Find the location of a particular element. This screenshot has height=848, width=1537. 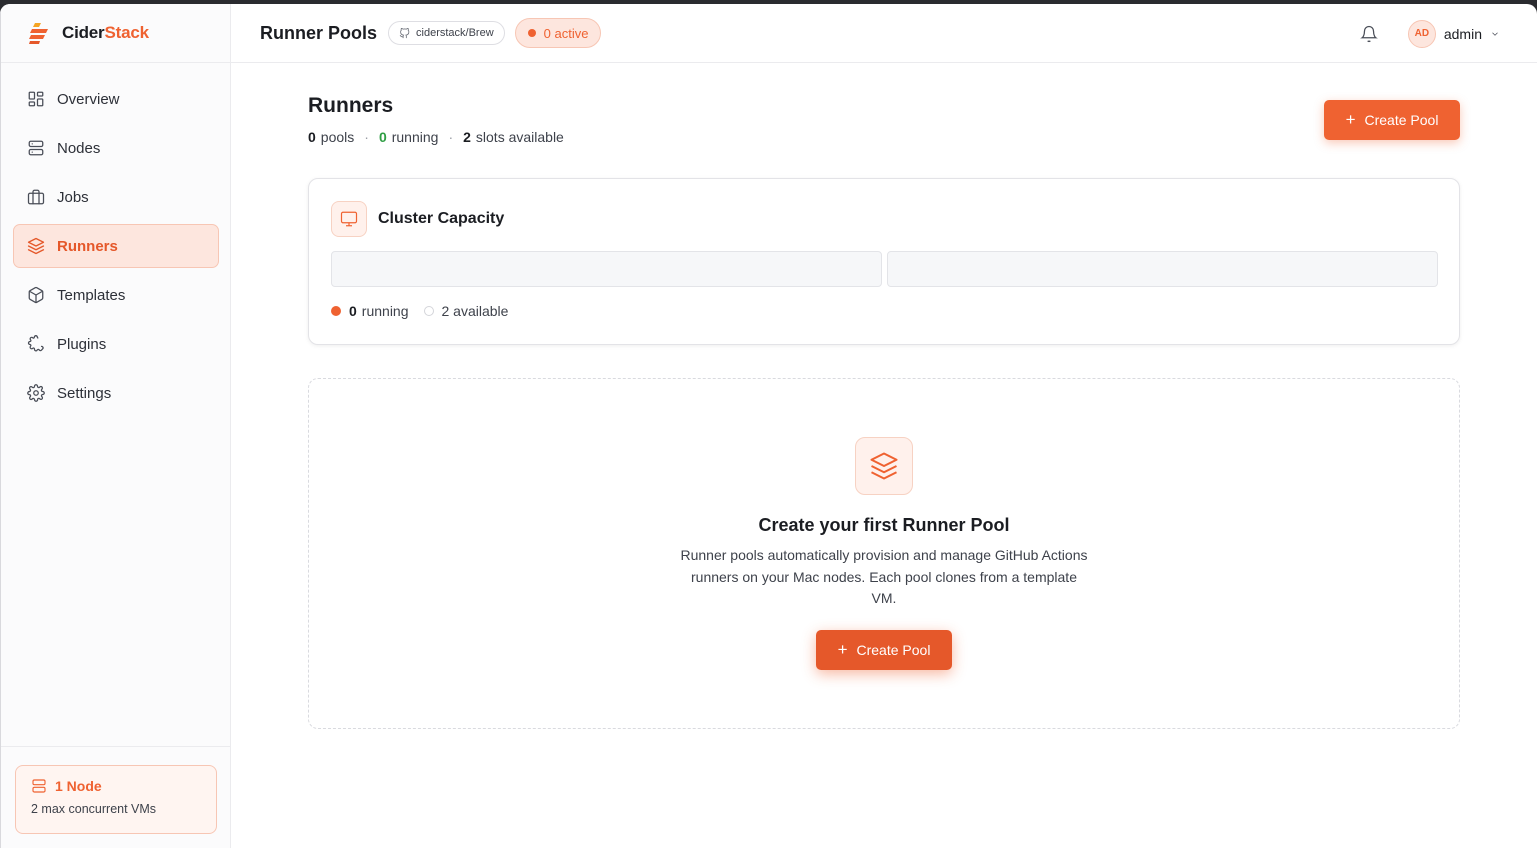

section-title: Runners is located at coordinates (351, 105).